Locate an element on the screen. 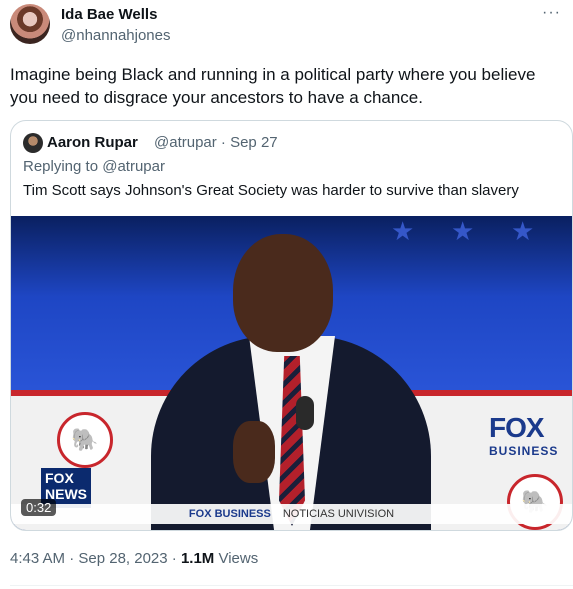 This screenshot has width=573, height=589. views-label: Views is located at coordinates (236, 558).